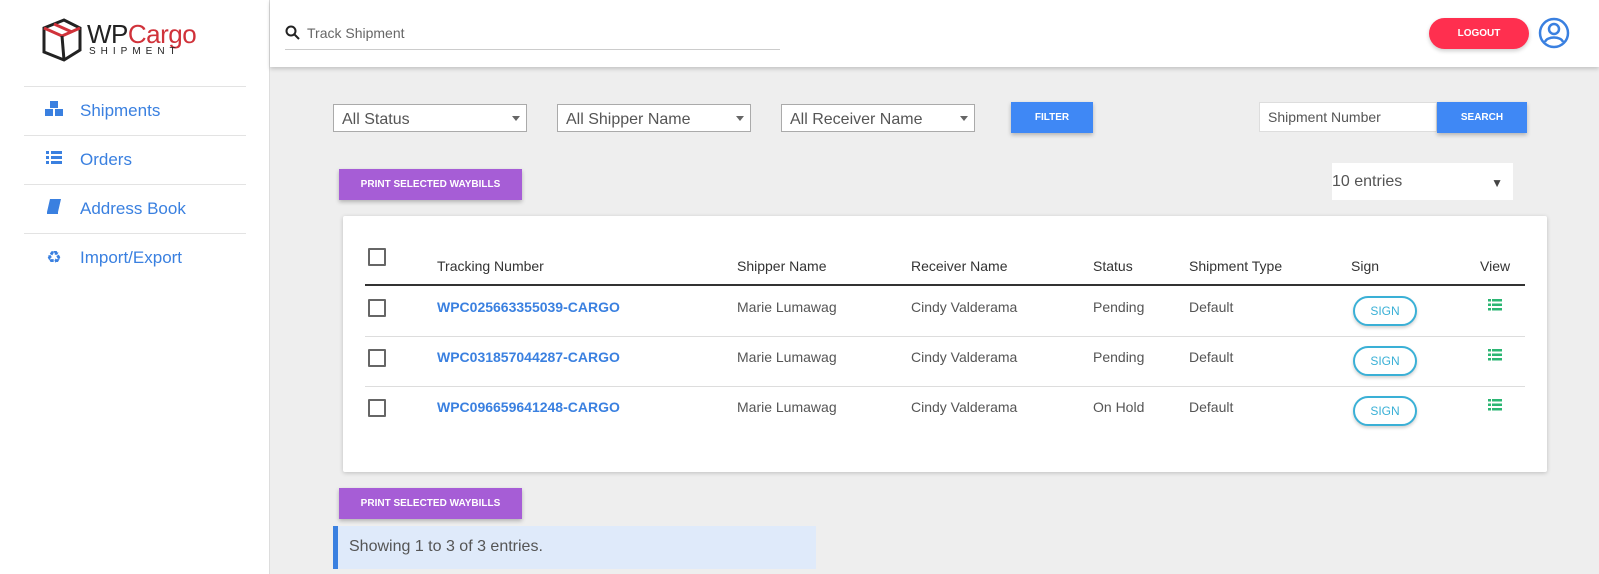  I want to click on status-filter-value: All Status, so click(376, 119).